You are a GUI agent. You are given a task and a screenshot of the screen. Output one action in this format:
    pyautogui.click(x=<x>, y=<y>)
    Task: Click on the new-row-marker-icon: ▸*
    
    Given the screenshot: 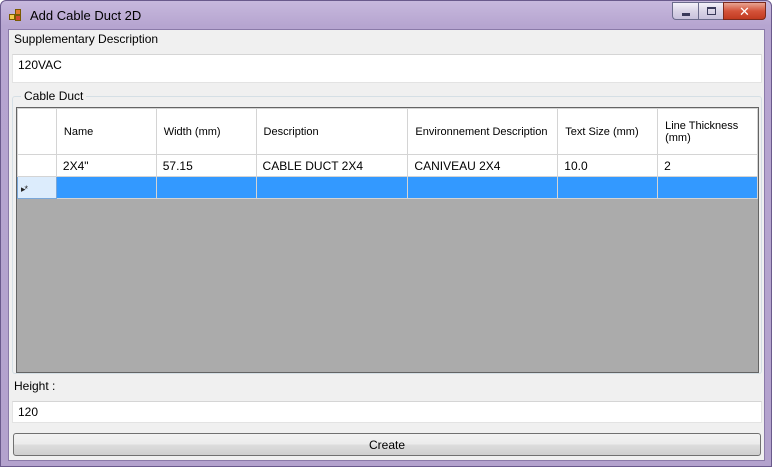 What is the action you would take?
    pyautogui.click(x=24, y=188)
    